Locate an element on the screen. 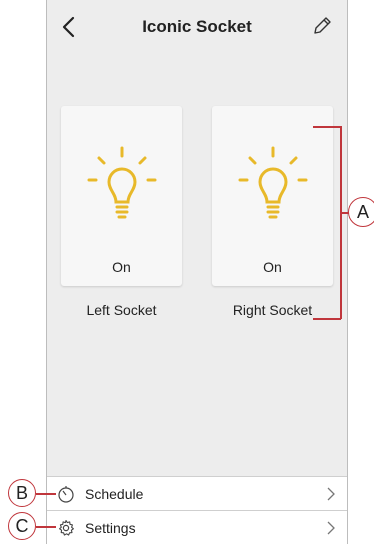 This screenshot has height=544, width=374. page-title: Iconic Socket is located at coordinates (197, 26).